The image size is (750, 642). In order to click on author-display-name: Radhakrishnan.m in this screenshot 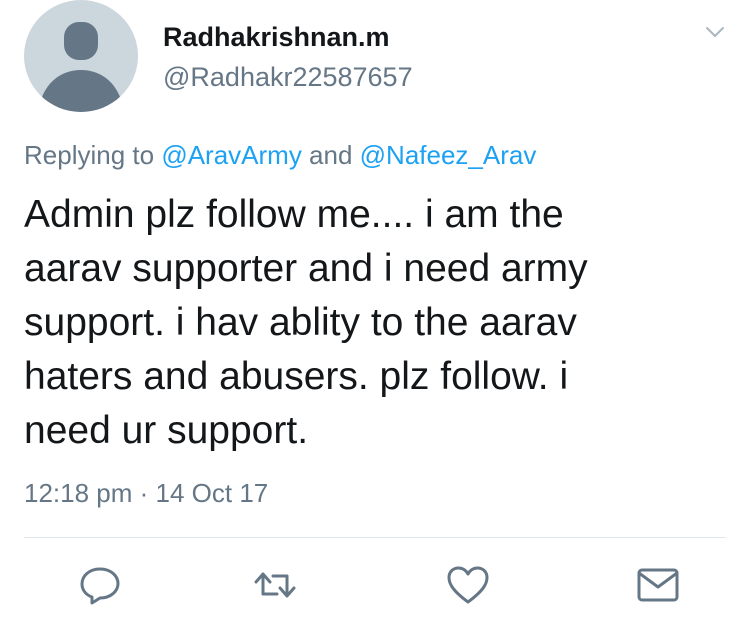, I will do `click(276, 37)`.